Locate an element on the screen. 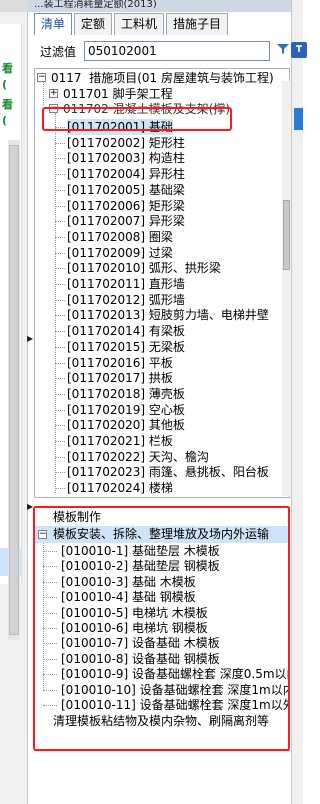 The height and width of the screenshot is (804, 320). tree-item-name: 无梁板 is located at coordinates (166, 346).